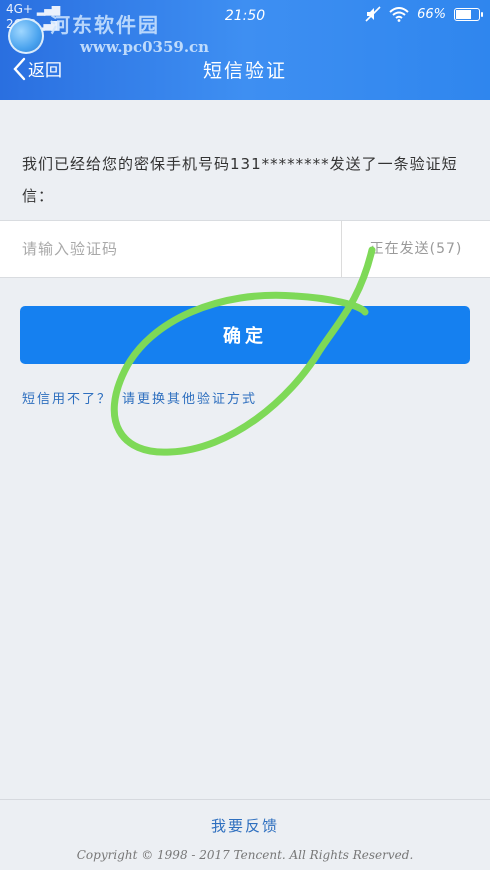 Image resolution: width=490 pixels, height=870 pixels. I want to click on page-title: 短信验证, so click(244, 71).